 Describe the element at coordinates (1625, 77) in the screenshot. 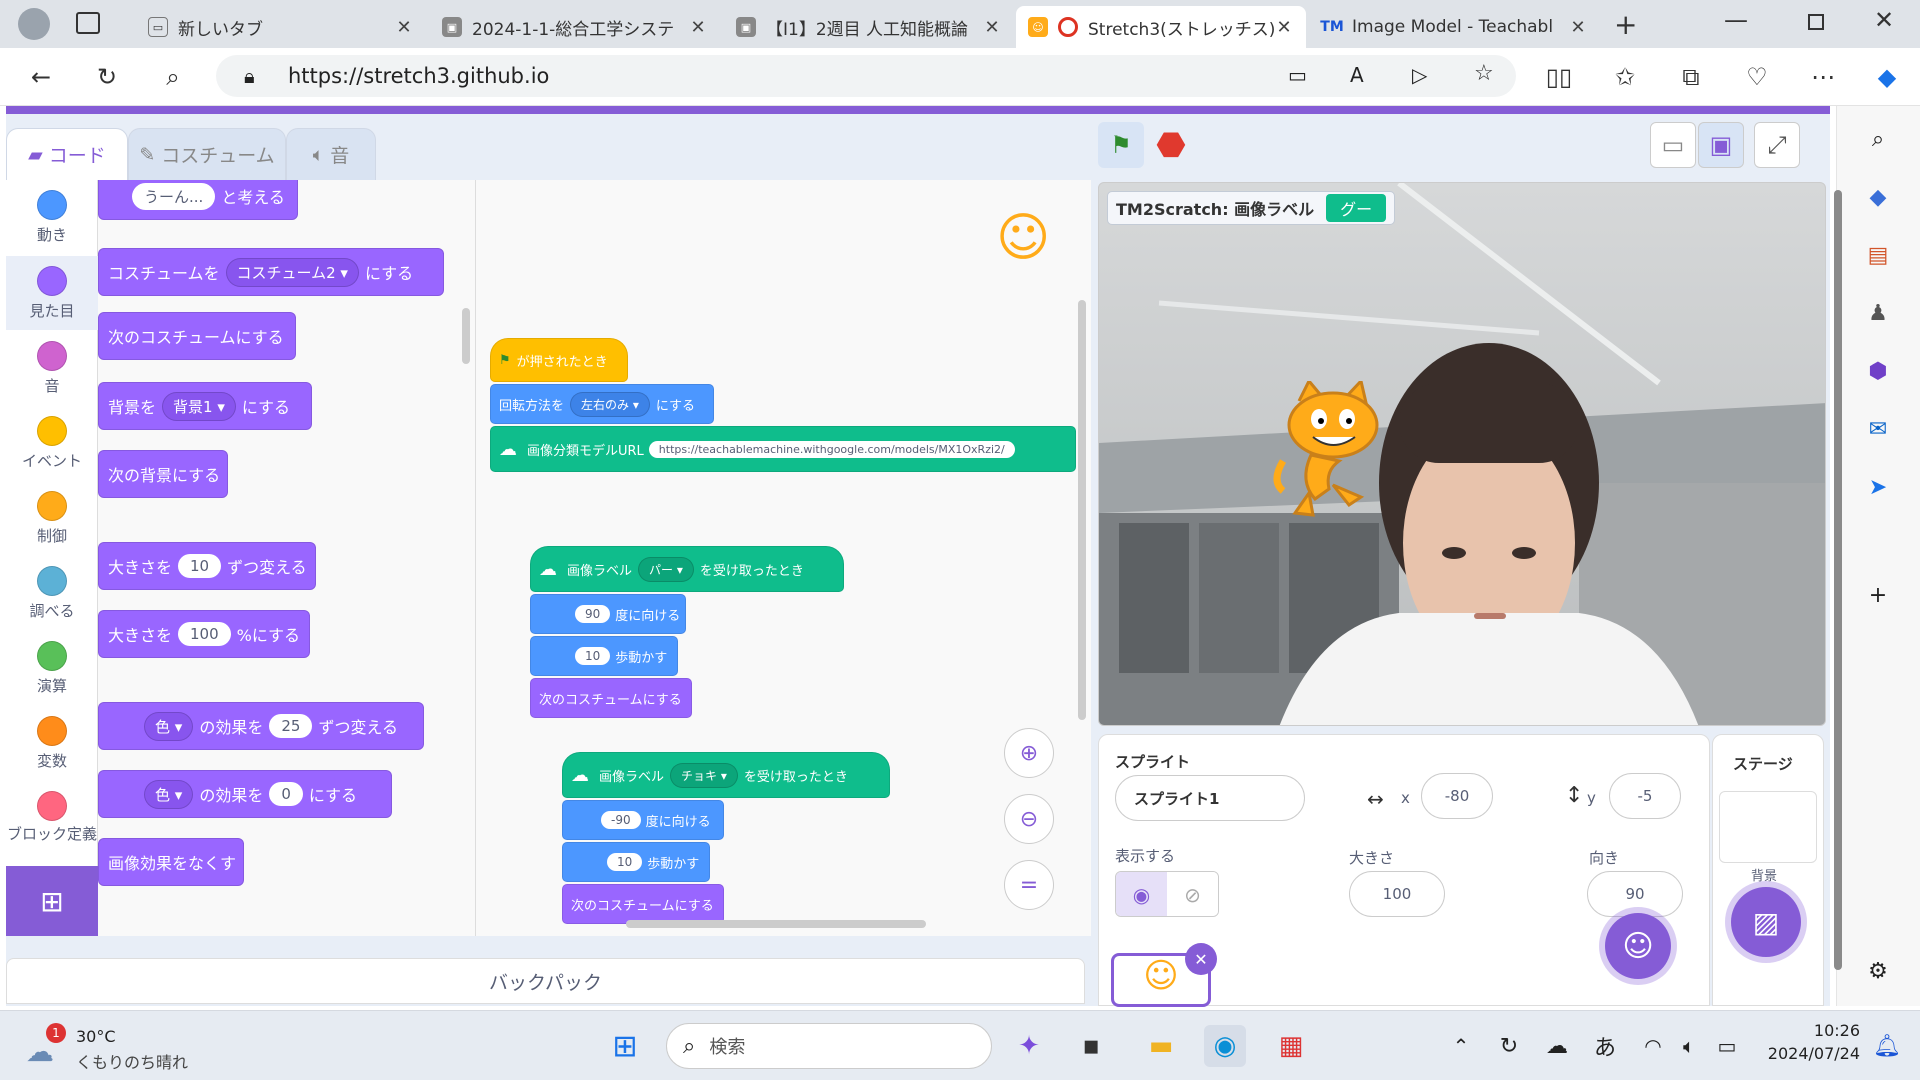

I see `favorites-icon: ✩` at that location.